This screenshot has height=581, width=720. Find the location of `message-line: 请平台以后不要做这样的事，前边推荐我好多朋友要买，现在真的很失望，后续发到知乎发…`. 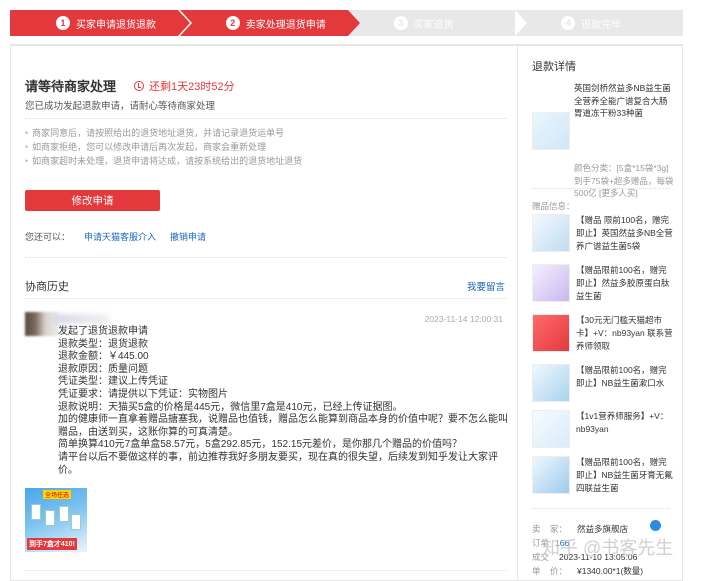

message-line: 请平台以后不要做这样的事，前边推荐我好多朋友要买，现在真的很失望，后续发到知乎发… is located at coordinates (278, 463).